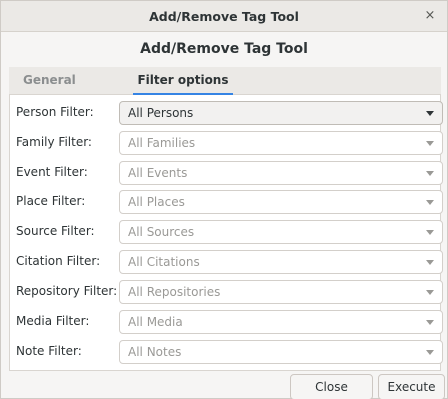  What do you see at coordinates (55, 112) in the screenshot?
I see `person-filter-label: Person Filter:` at bounding box center [55, 112].